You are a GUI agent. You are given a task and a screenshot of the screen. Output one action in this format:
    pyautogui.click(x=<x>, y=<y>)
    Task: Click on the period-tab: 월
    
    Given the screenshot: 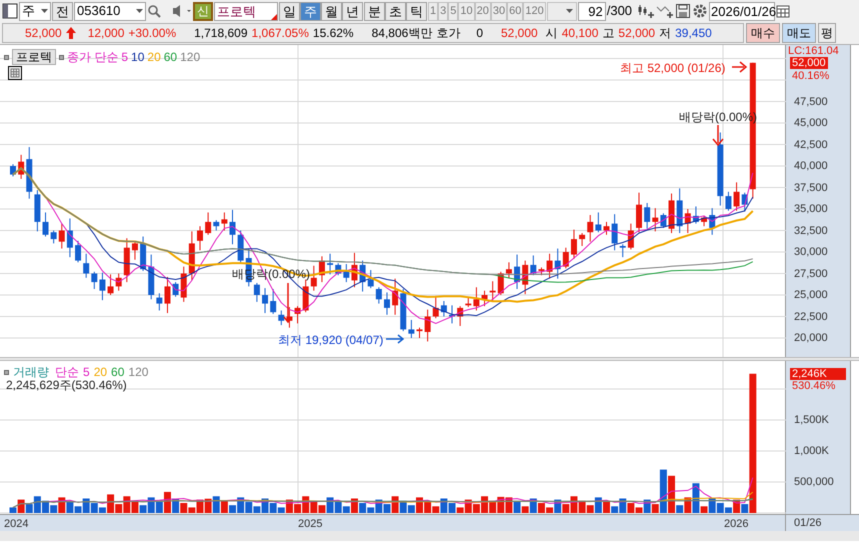 What is the action you would take?
    pyautogui.click(x=331, y=11)
    